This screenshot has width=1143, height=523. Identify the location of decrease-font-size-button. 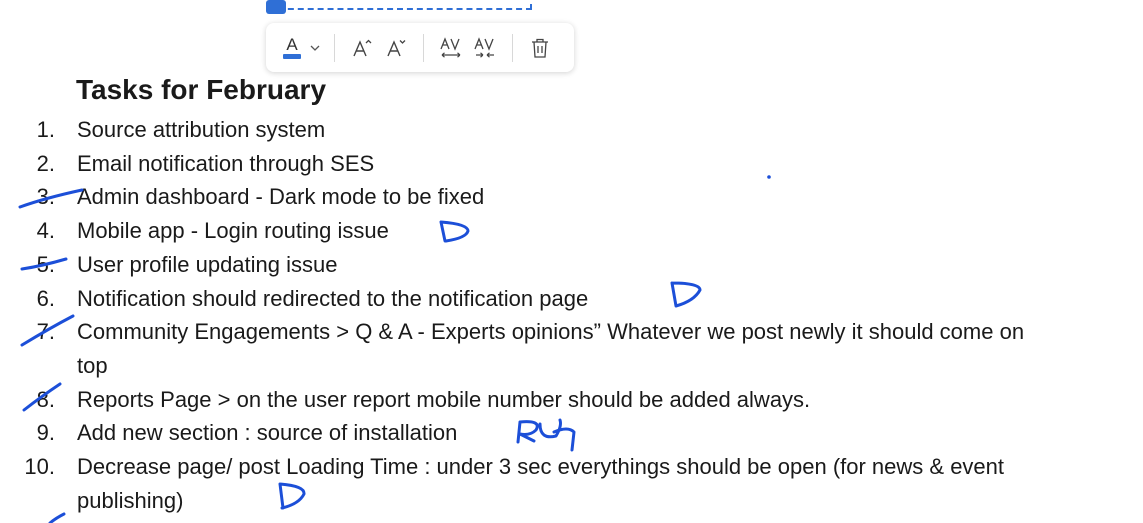
(396, 48).